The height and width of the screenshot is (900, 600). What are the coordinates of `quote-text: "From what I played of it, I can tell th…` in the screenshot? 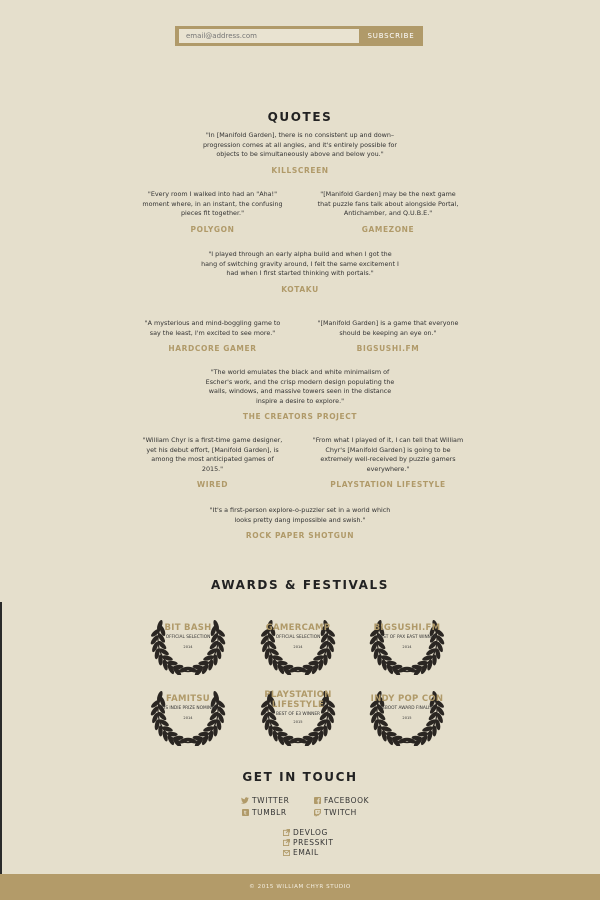 It's located at (388, 454).